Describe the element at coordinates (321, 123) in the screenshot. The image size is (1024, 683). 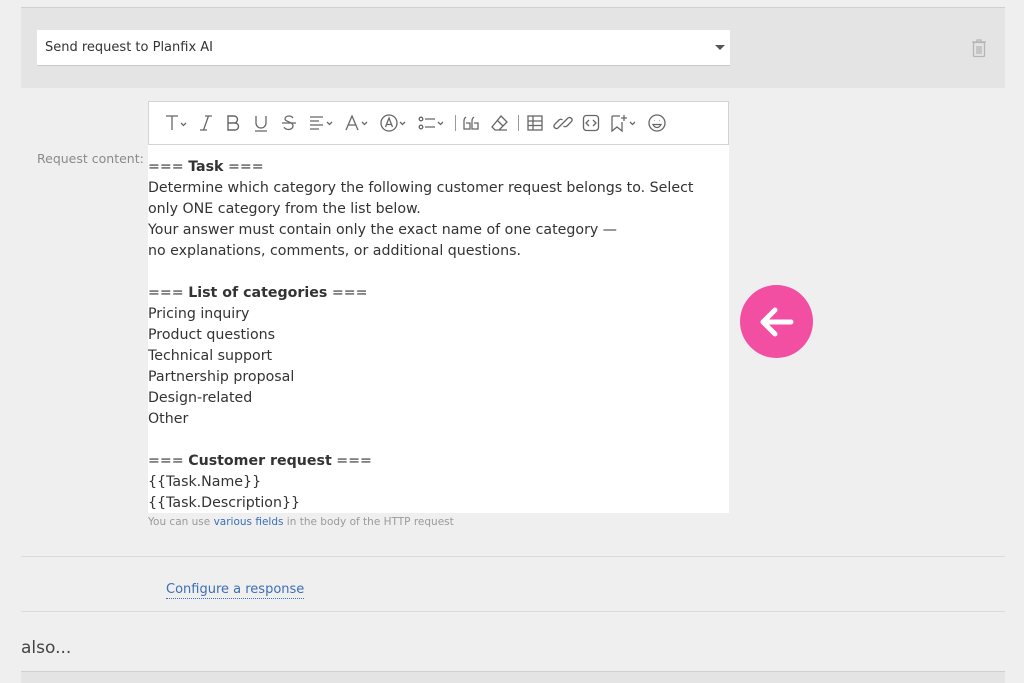
I see `align-icon` at that location.